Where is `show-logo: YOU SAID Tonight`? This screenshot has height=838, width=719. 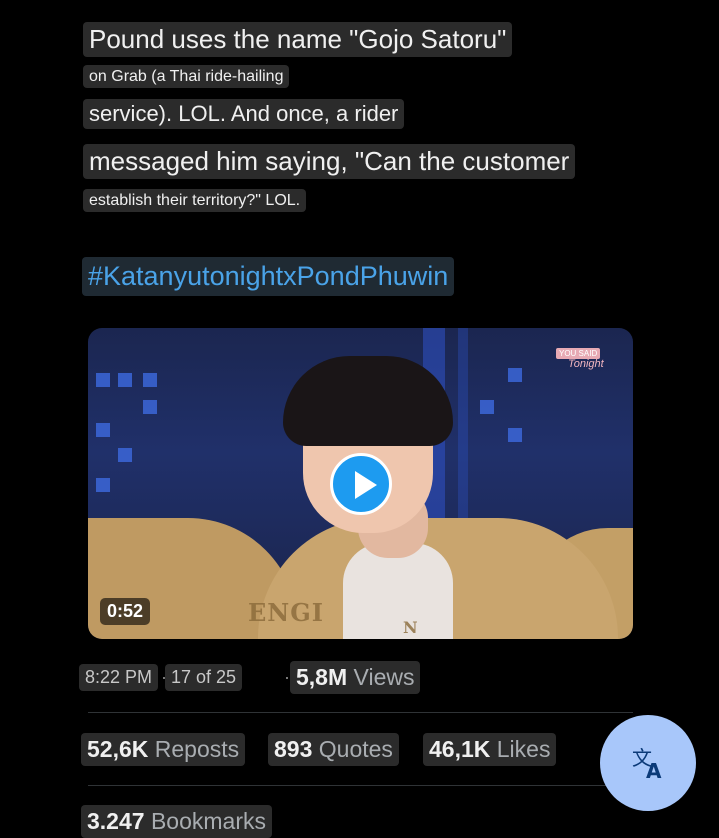 show-logo: YOU SAID Tonight is located at coordinates (587, 363).